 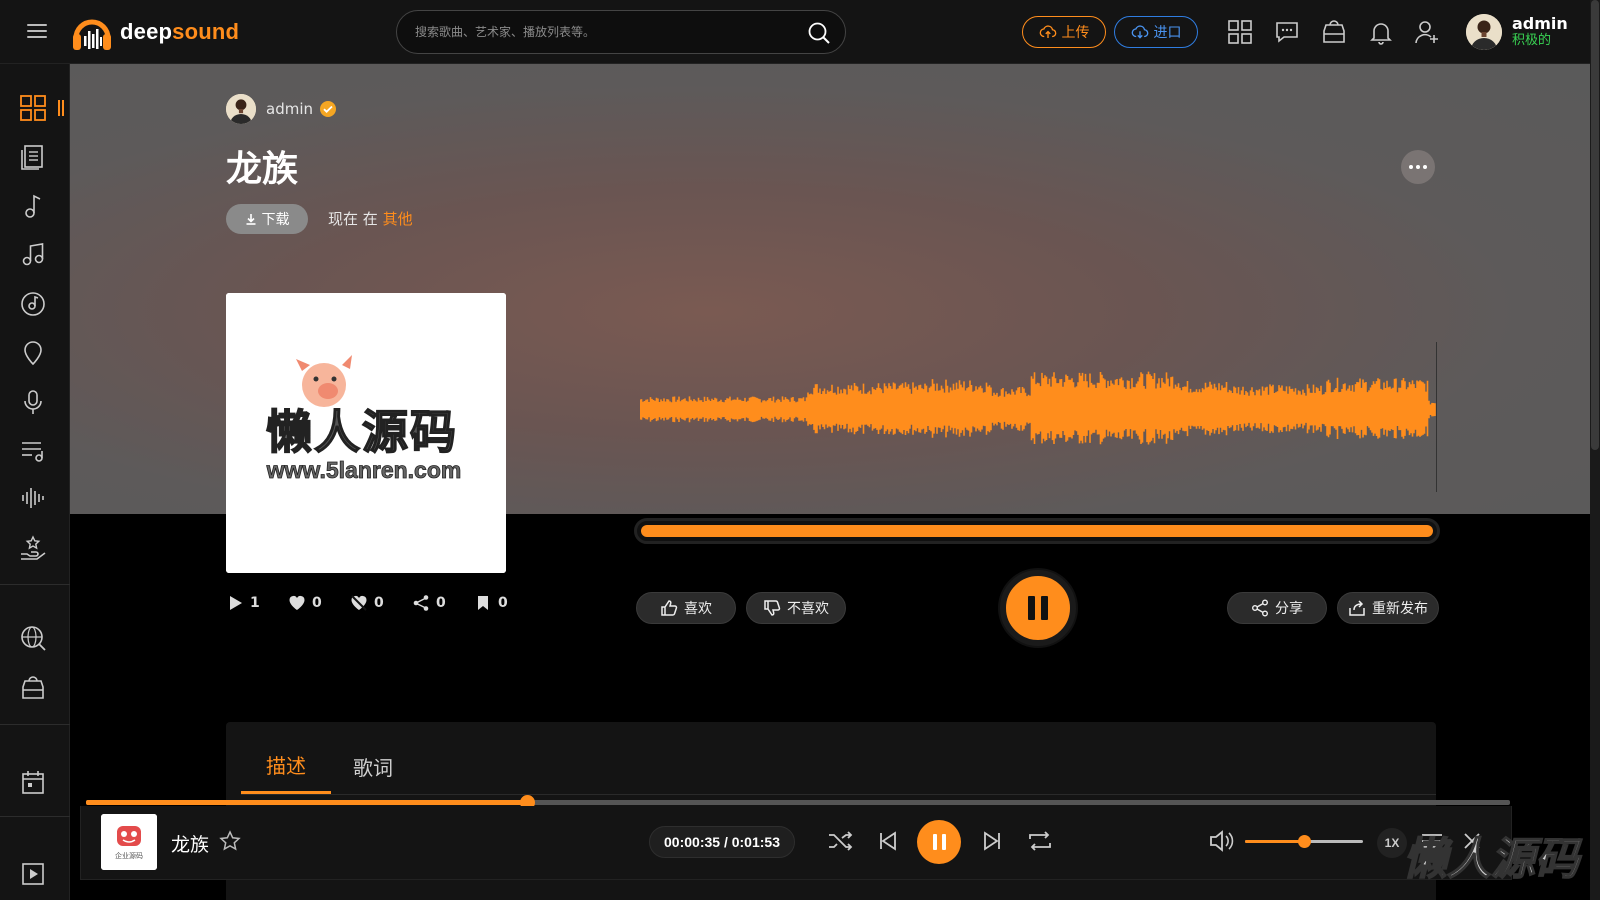 What do you see at coordinates (669, 608) in the screenshot?
I see `thumbs-up-icon` at bounding box center [669, 608].